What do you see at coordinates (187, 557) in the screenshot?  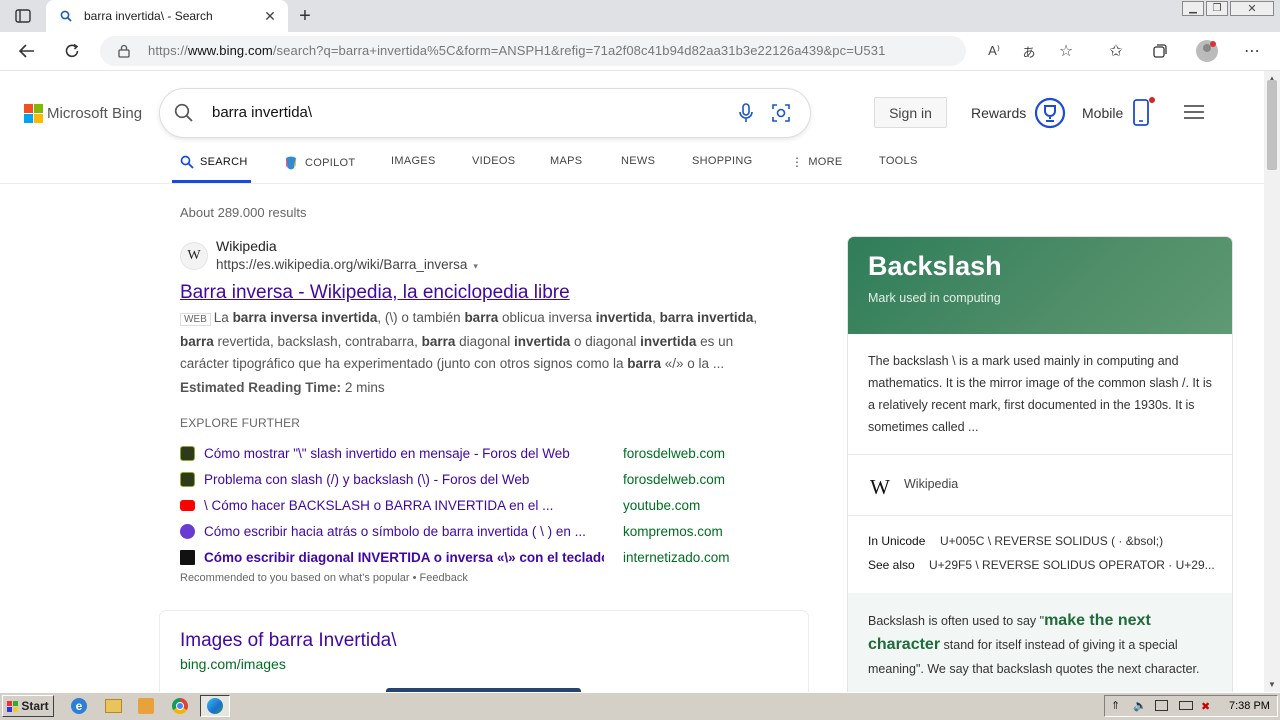 I see `internetizado-favicon-icon` at bounding box center [187, 557].